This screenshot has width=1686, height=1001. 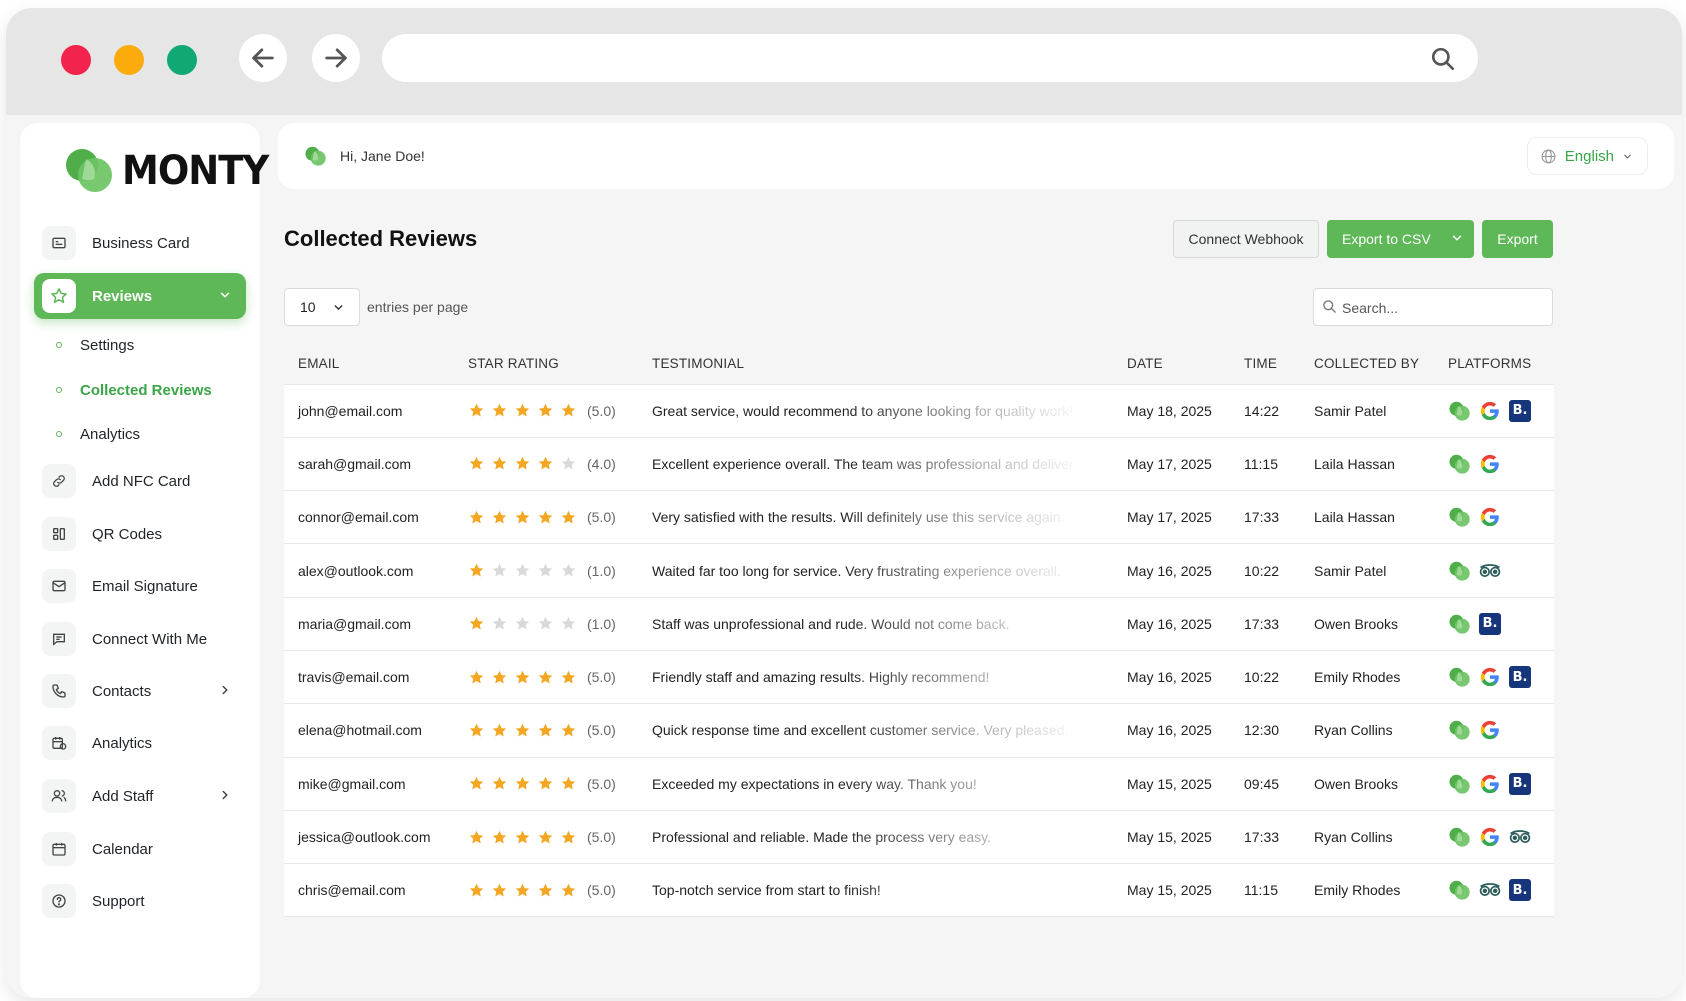 What do you see at coordinates (369, 364) in the screenshot?
I see `column-header-email: EMAIL` at bounding box center [369, 364].